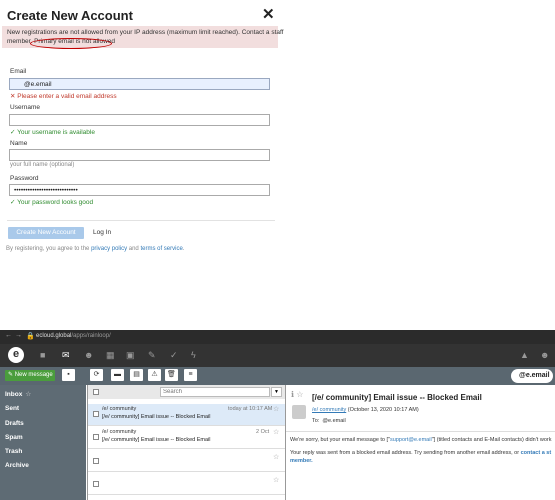 This screenshot has width=555, height=500. I want to click on address-bar: ← → 🔒 ecloud.global/apps/rainloop/, so click(277, 337).